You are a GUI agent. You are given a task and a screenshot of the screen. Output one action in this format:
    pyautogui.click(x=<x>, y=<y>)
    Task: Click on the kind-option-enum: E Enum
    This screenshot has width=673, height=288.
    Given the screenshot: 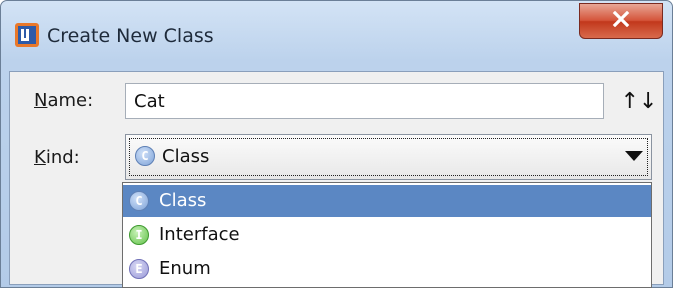 What is the action you would take?
    pyautogui.click(x=387, y=269)
    